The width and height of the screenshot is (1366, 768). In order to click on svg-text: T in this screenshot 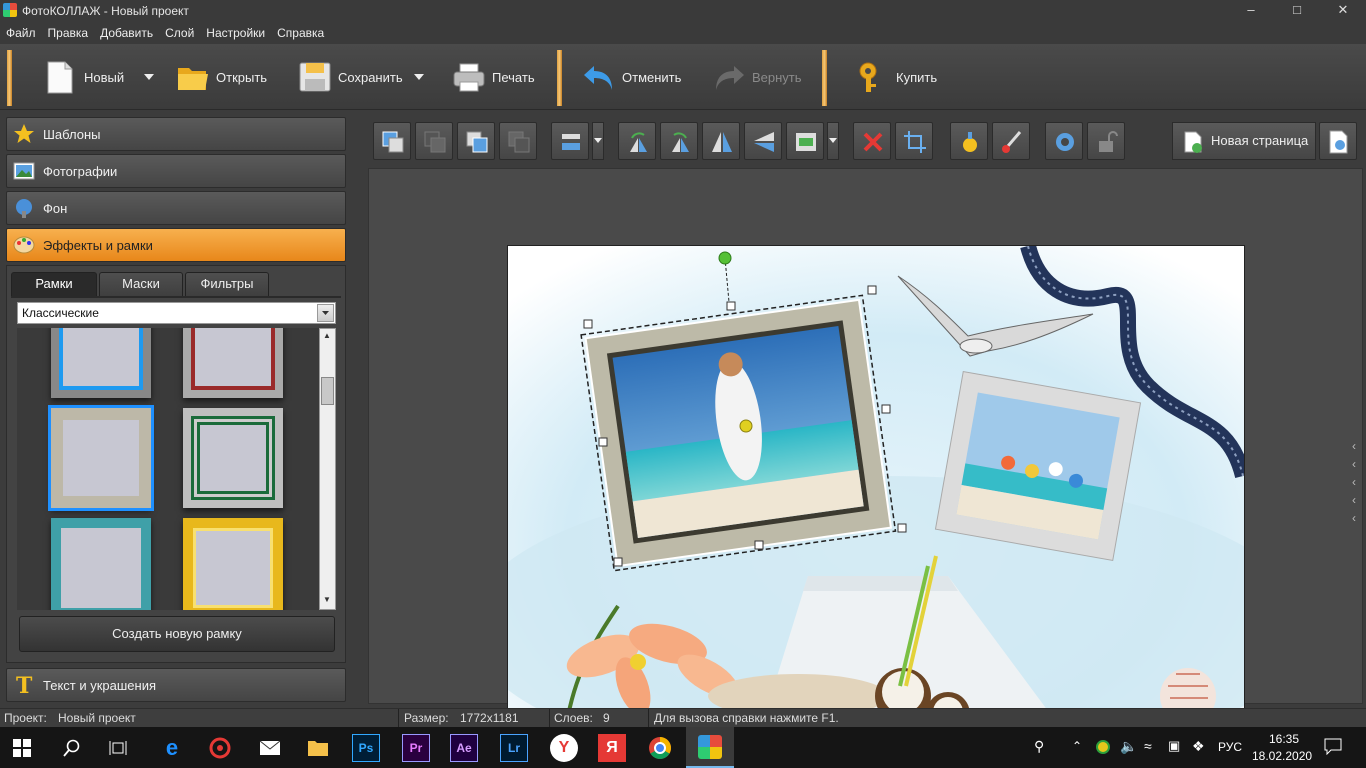, I will do `click(24, 685)`.